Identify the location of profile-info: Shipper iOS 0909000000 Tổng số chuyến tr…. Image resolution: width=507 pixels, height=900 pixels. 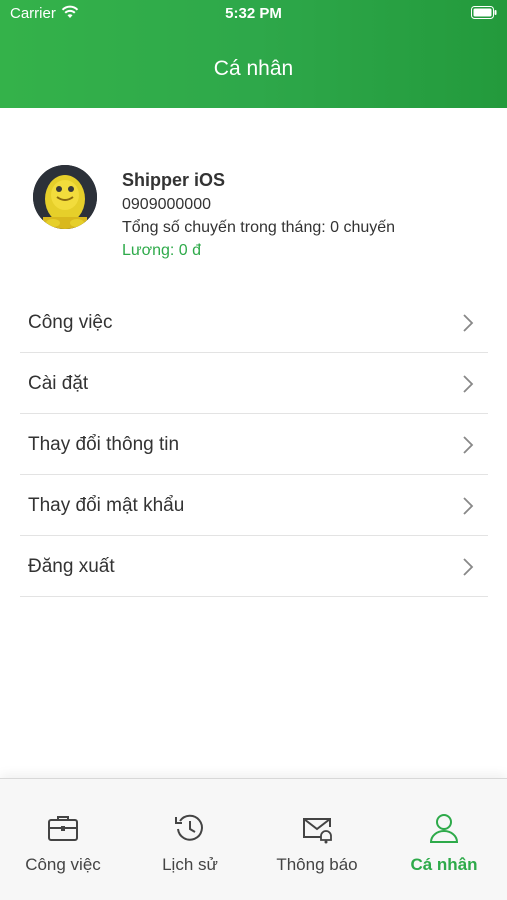
(258, 217).